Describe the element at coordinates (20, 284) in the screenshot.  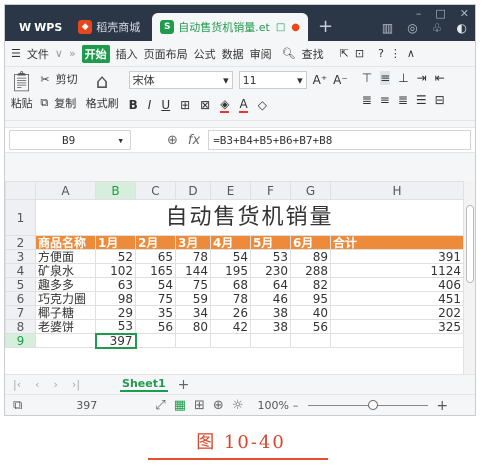
I see `row-header: 5` at that location.